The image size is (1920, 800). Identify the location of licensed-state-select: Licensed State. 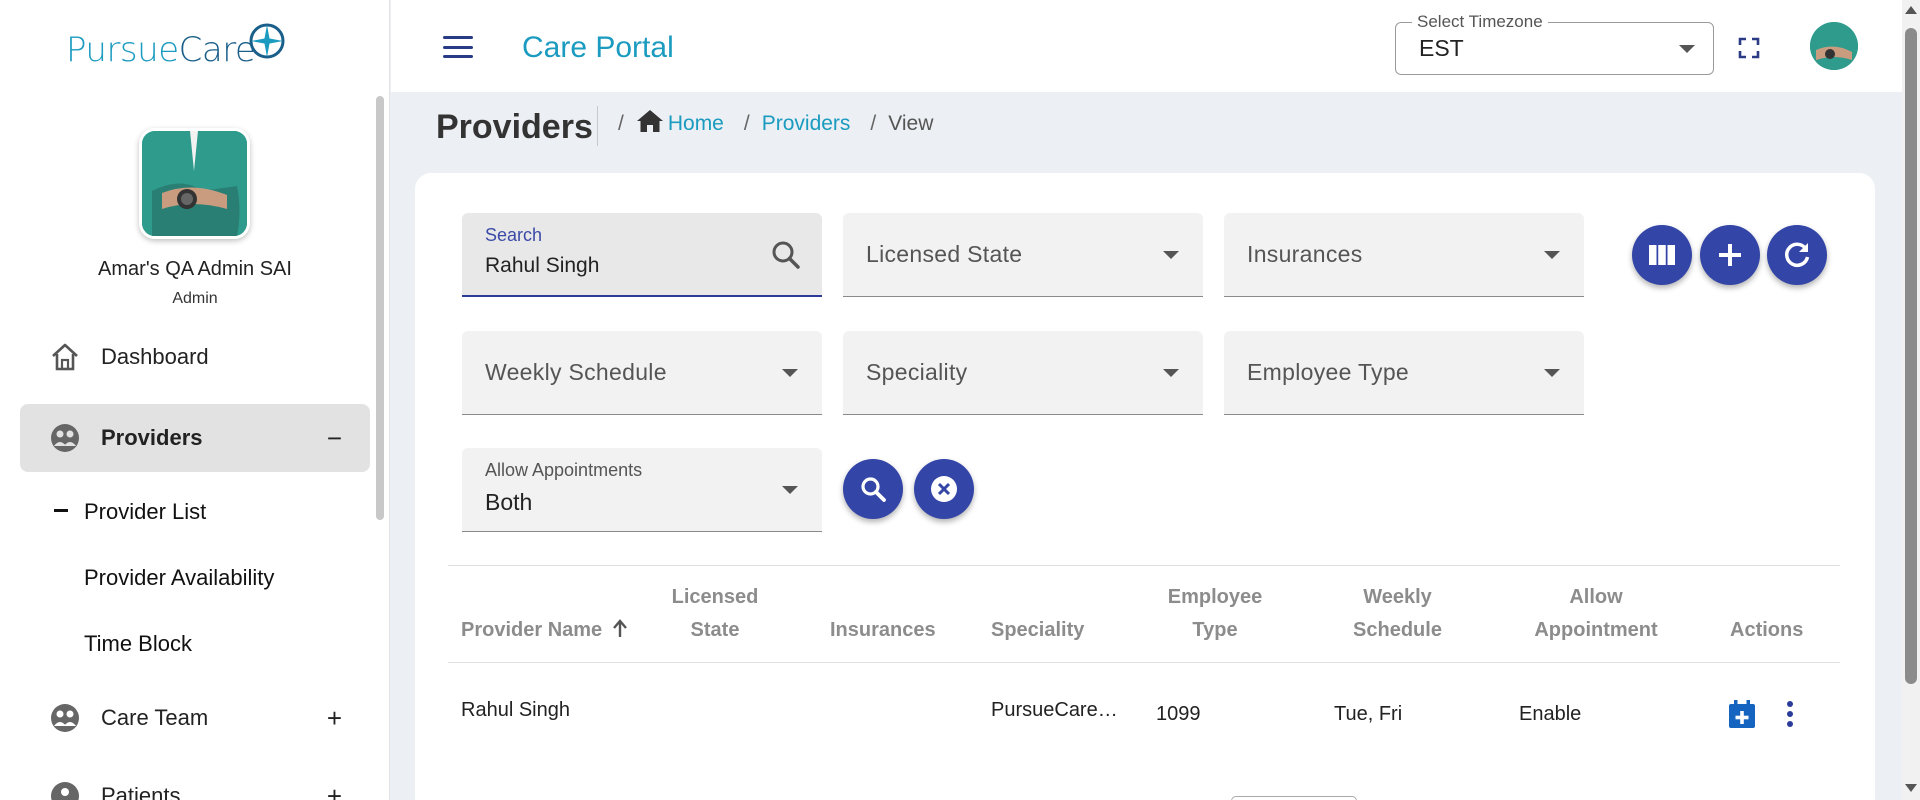
(1023, 255).